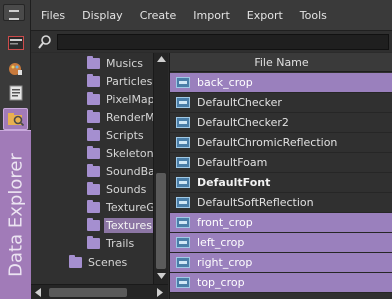  What do you see at coordinates (281, 263) in the screenshot?
I see `file-row-selected: right_crop` at bounding box center [281, 263].